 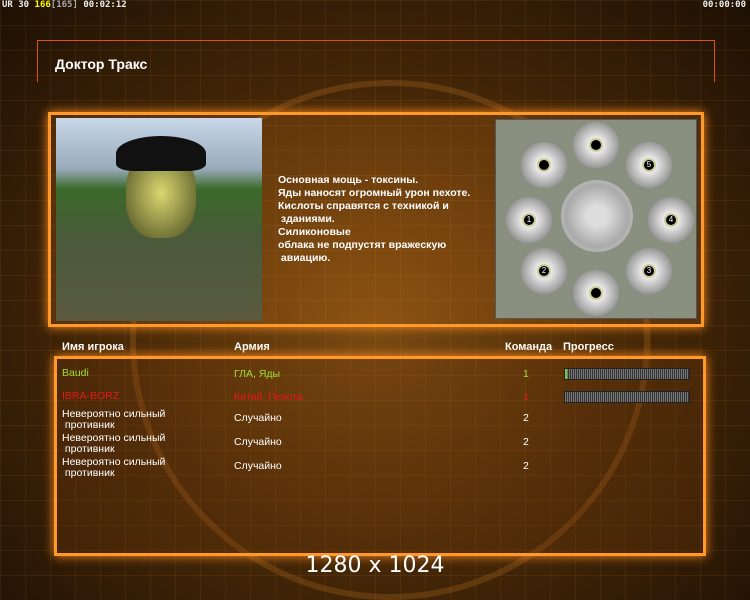 I want to click on hud-value-c: [165], so click(x=64, y=5).